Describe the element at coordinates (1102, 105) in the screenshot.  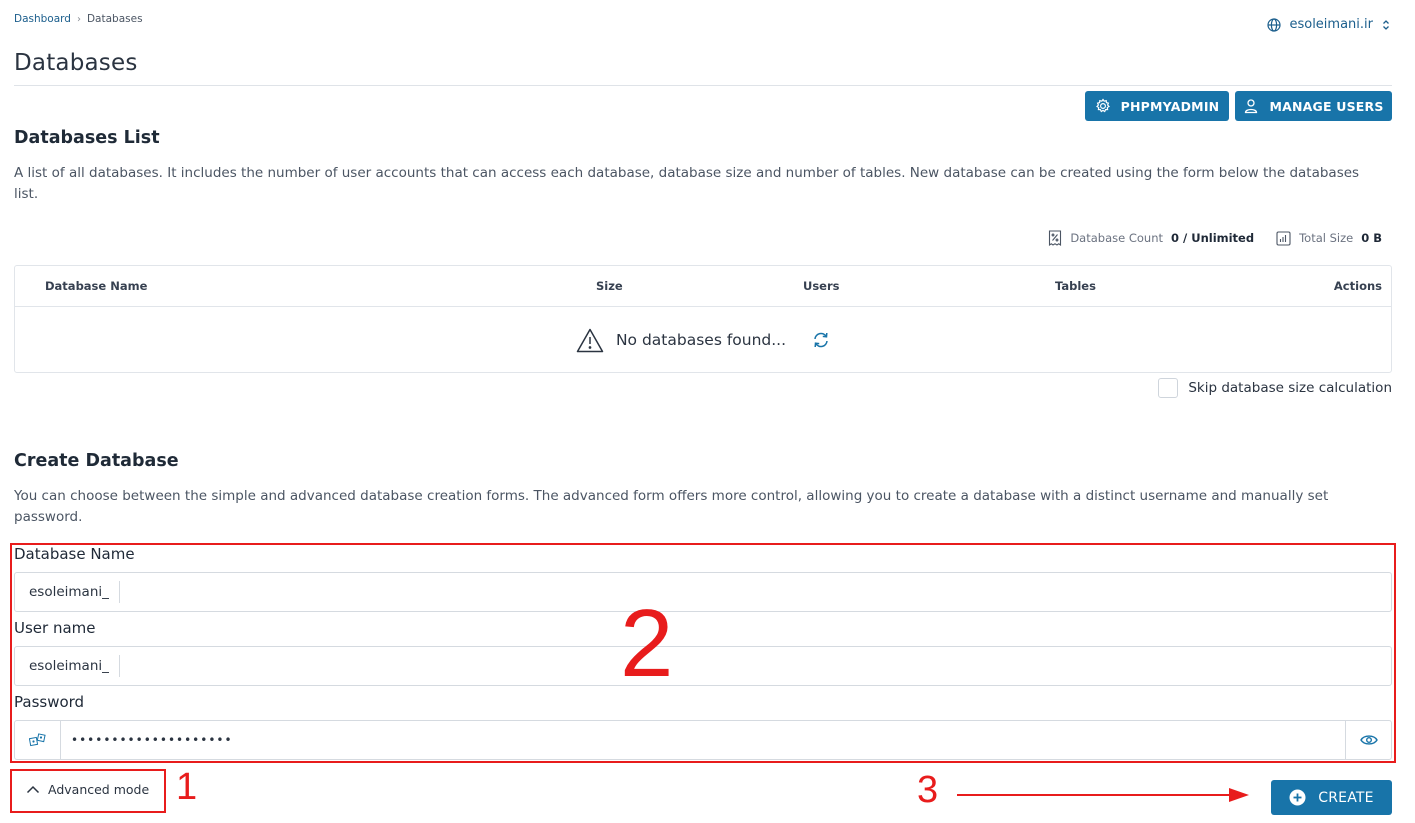
I see `gear-icon` at that location.